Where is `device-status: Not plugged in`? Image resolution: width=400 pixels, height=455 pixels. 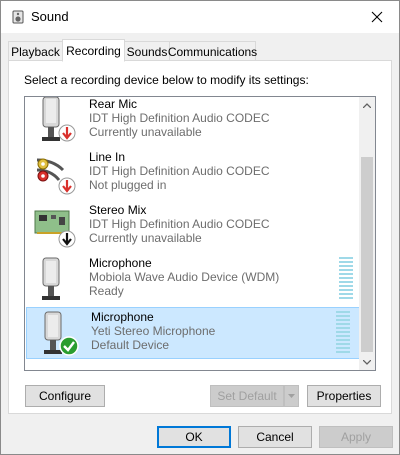 device-status: Not plugged in is located at coordinates (128, 185).